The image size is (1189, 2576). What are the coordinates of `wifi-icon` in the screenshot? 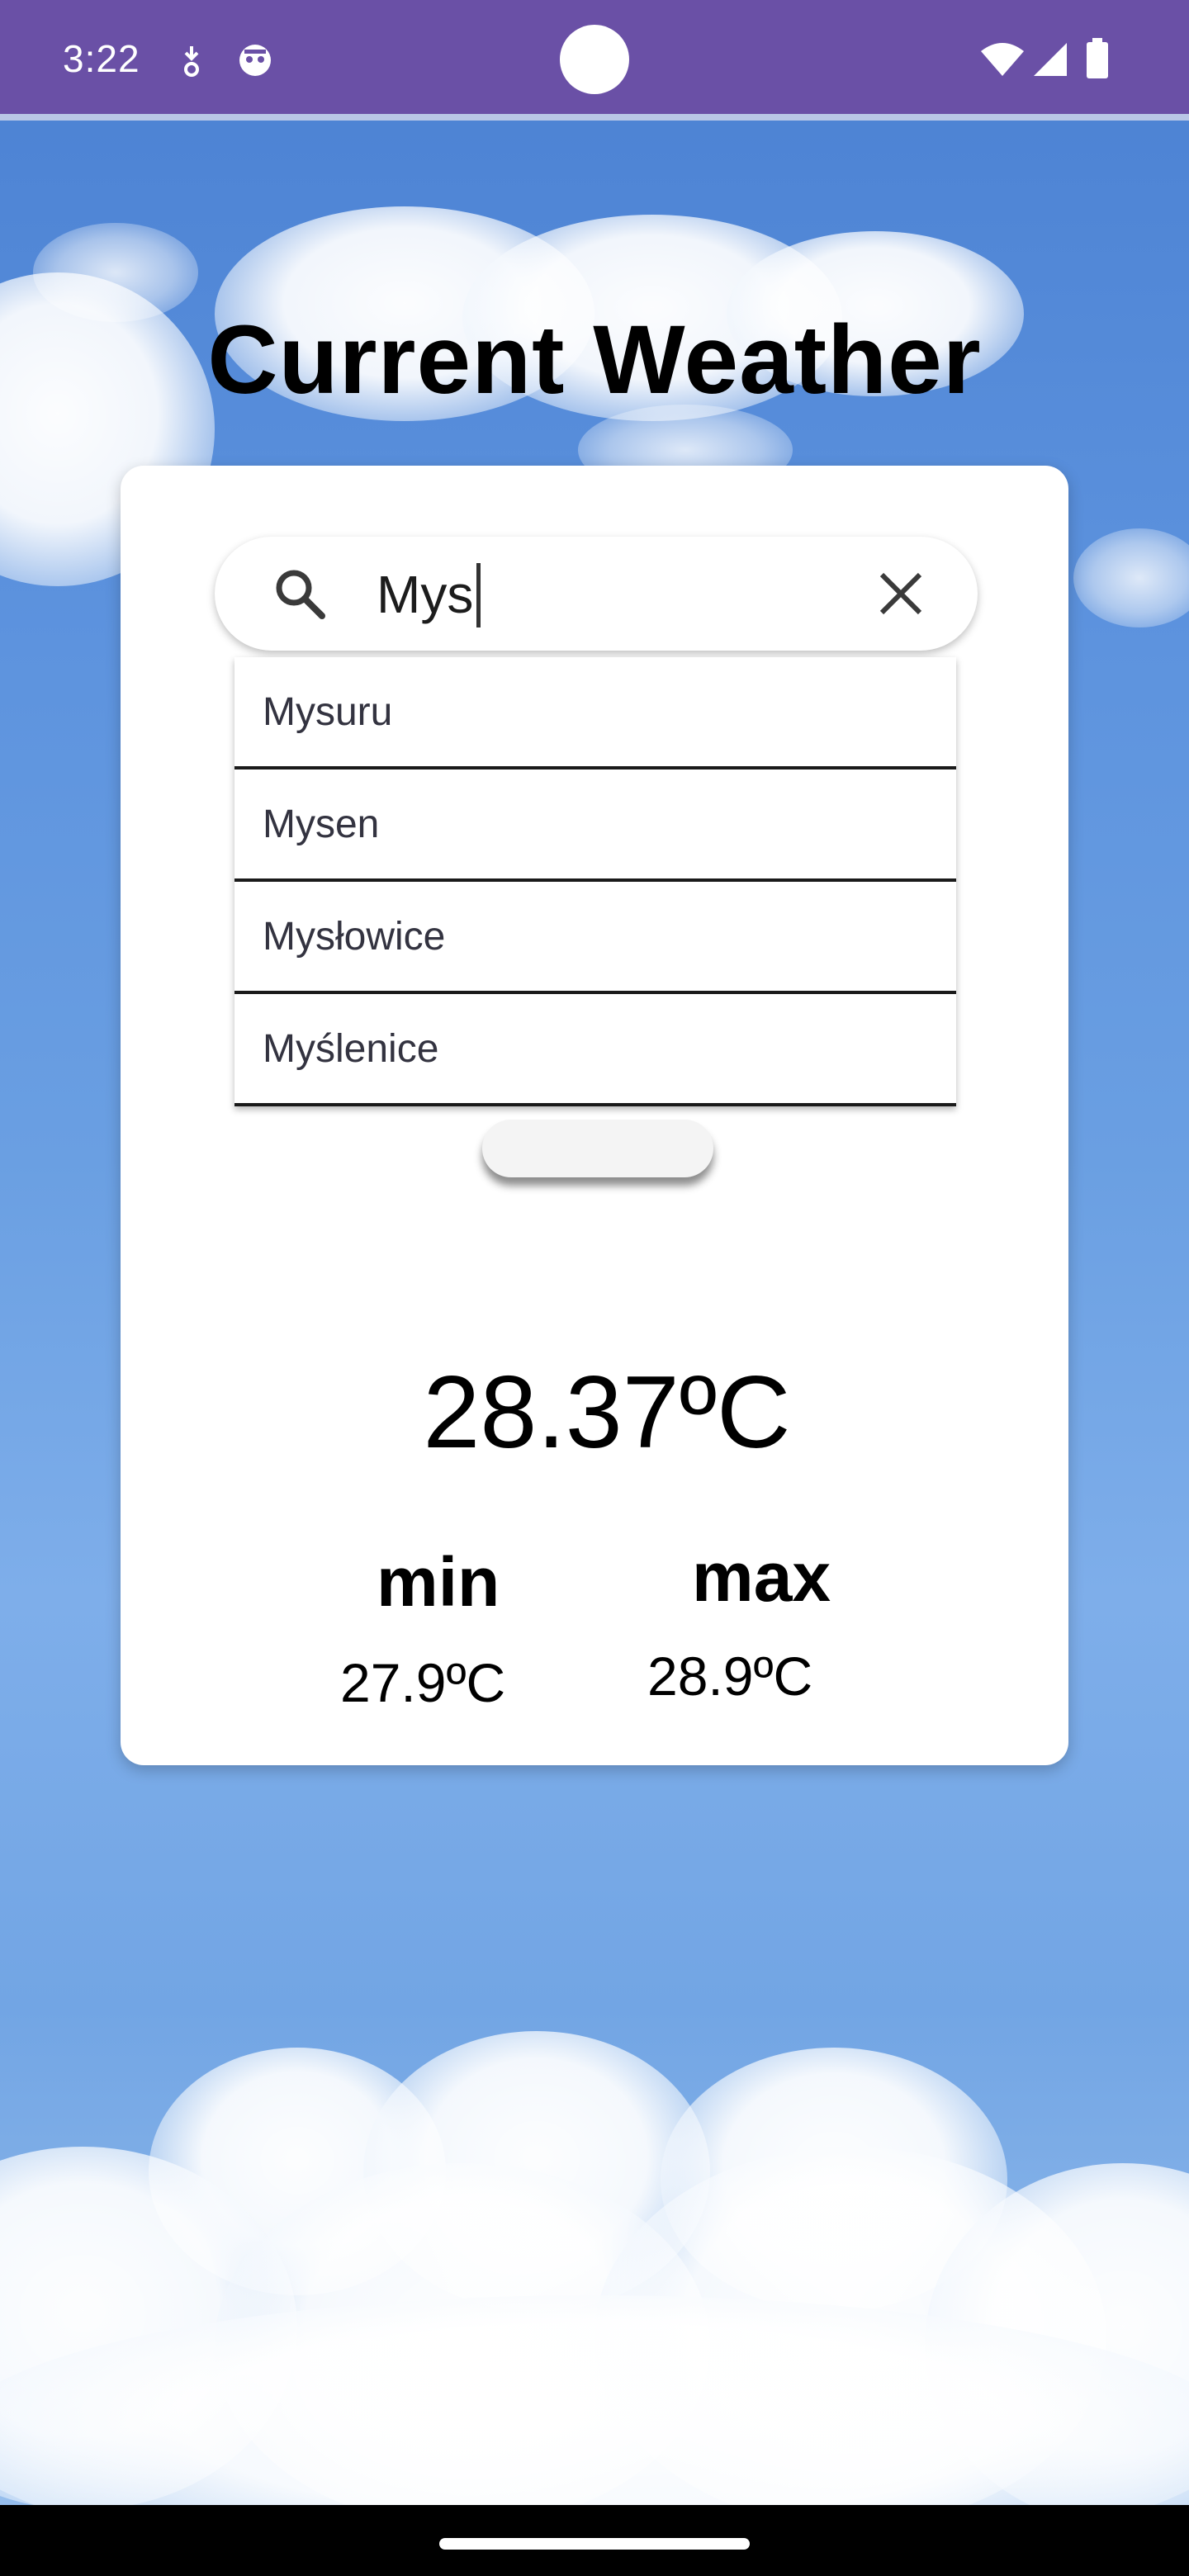 It's located at (1002, 61).